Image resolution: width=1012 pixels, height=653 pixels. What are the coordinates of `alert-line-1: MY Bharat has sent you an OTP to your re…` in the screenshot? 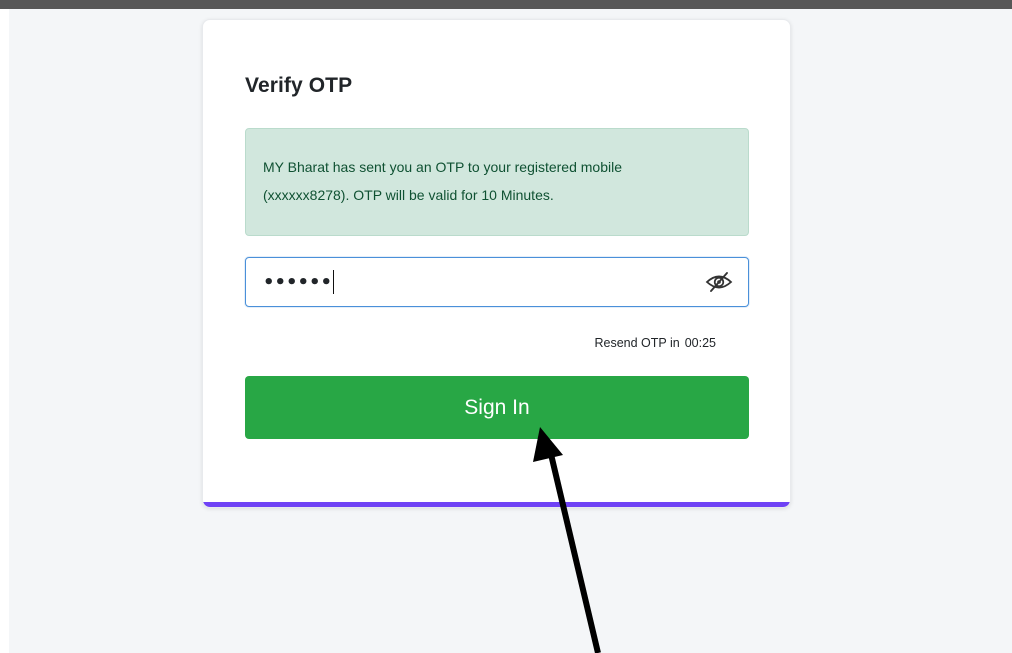 It's located at (443, 167).